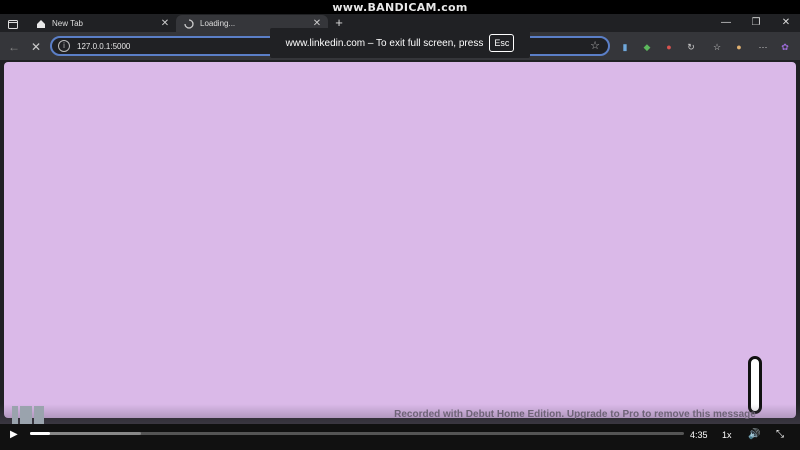  Describe the element at coordinates (40, 433) in the screenshot. I see `progress-fill` at that location.